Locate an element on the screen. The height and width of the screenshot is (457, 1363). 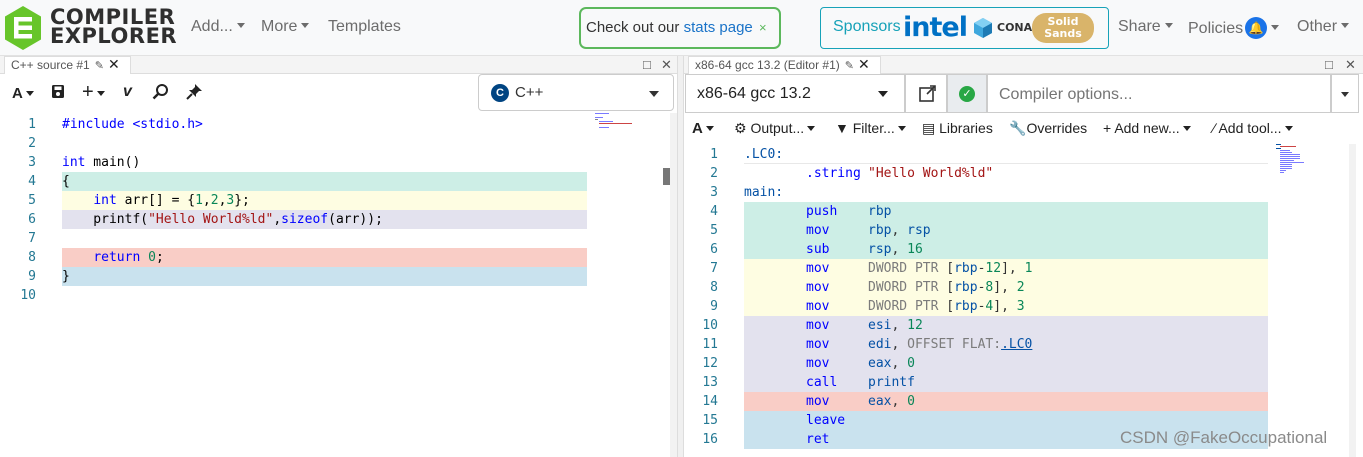
more-menu: More is located at coordinates (285, 27).